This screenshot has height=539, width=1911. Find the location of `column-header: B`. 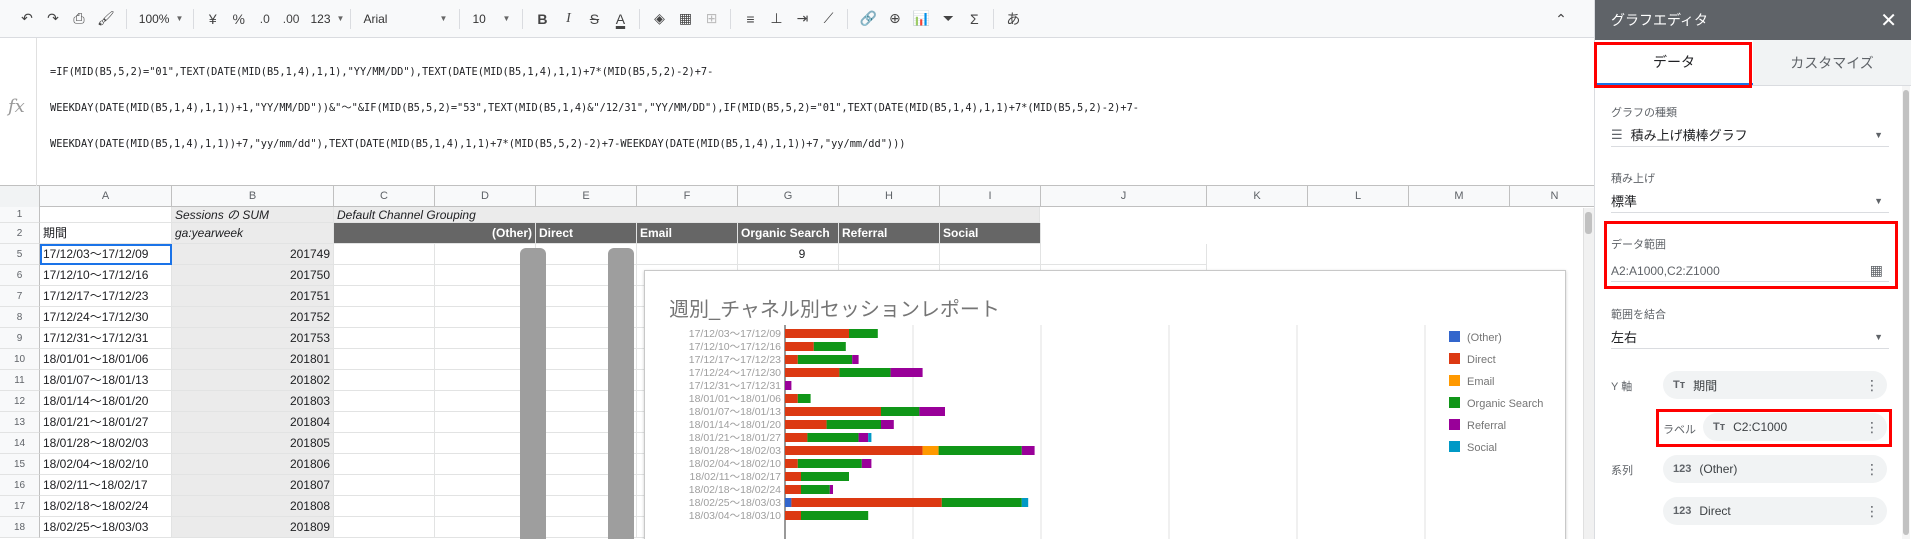

column-header: B is located at coordinates (253, 196).